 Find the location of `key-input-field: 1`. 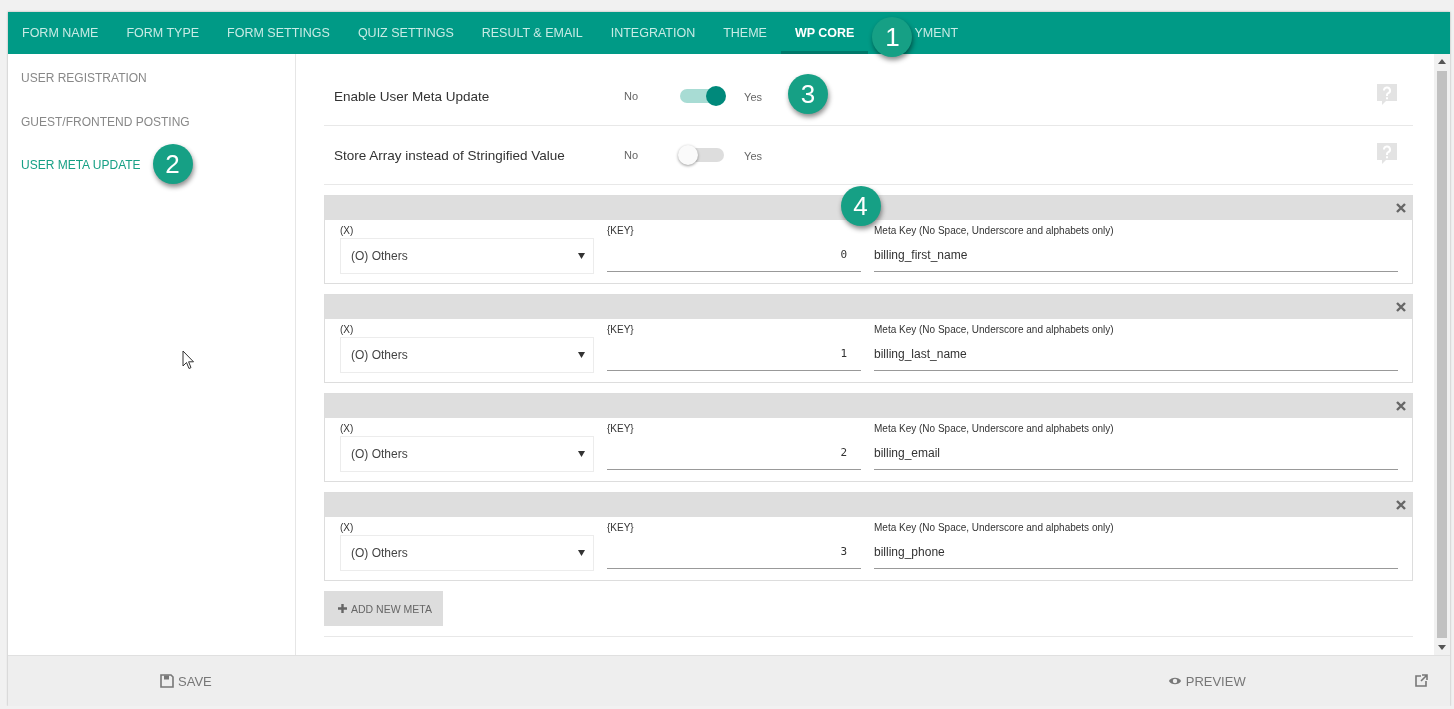

key-input-field: 1 is located at coordinates (734, 354).